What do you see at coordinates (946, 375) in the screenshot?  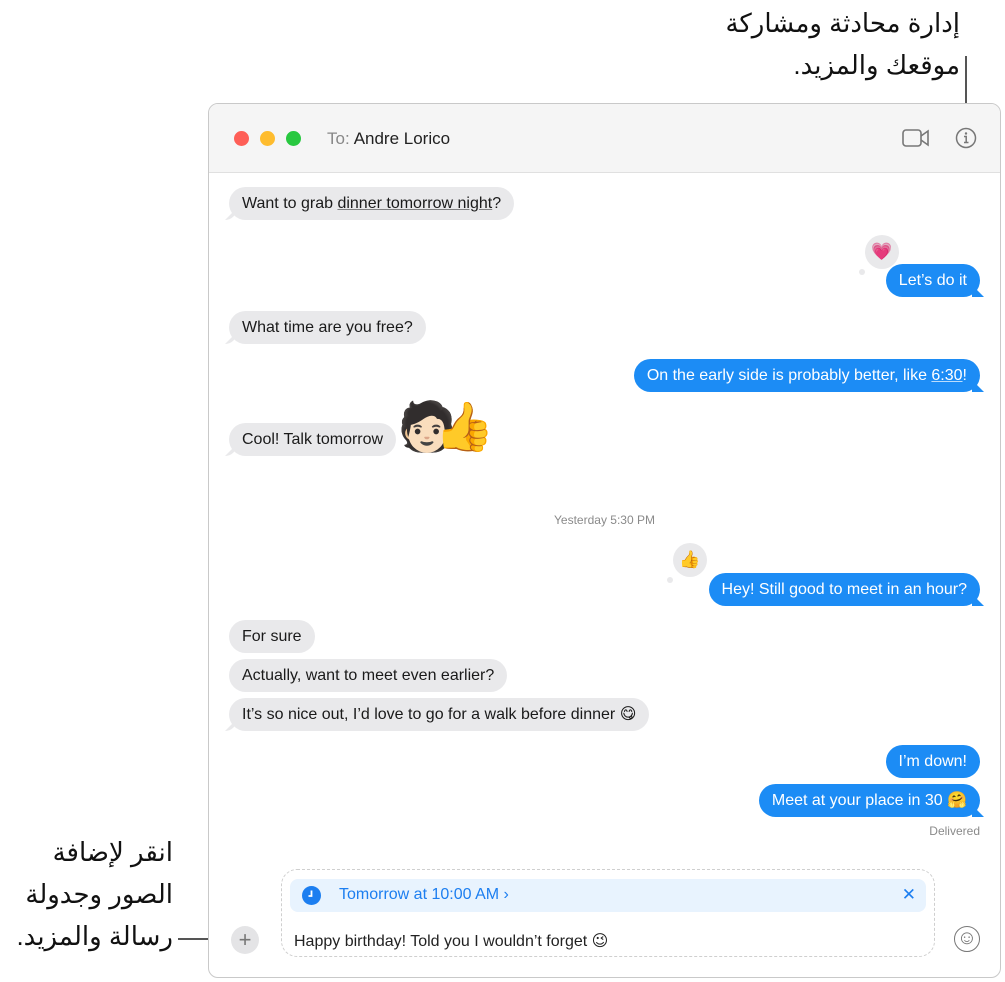 I see `data-detector-link: 6:30` at bounding box center [946, 375].